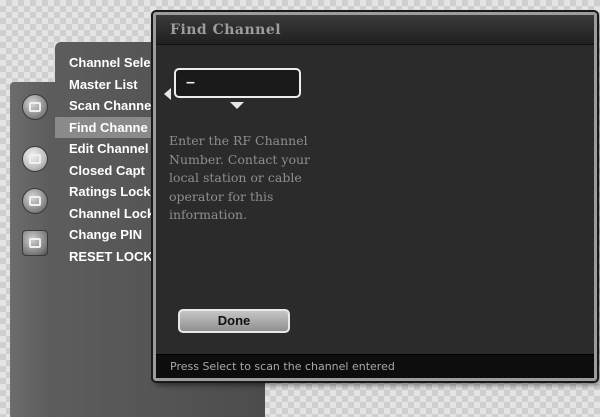 This screenshot has height=417, width=600. Describe the element at coordinates (237, 83) in the screenshot. I see `channel-number-input` at that location.